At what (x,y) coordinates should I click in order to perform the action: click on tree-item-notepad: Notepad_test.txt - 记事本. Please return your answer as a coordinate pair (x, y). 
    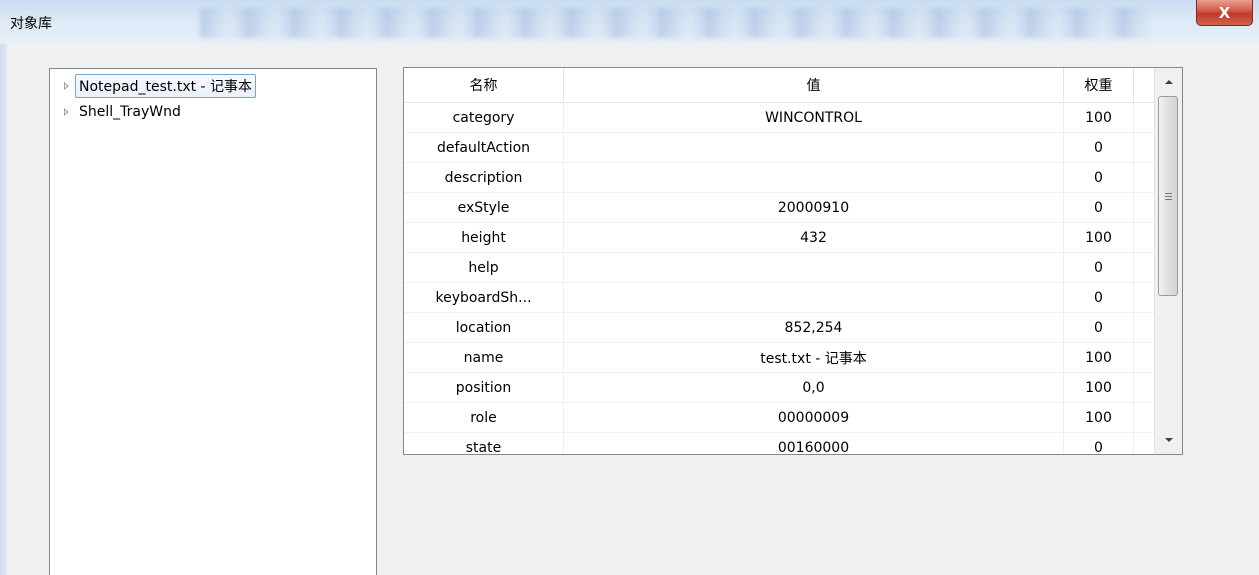
    Looking at the image, I should click on (160, 86).